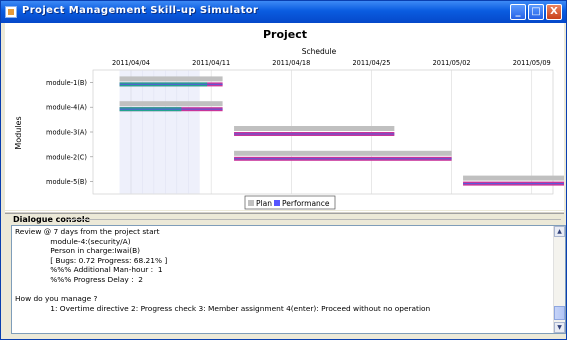 This screenshot has width=567, height=340. Describe the element at coordinates (536, 12) in the screenshot. I see `maximize-button: □` at that location.